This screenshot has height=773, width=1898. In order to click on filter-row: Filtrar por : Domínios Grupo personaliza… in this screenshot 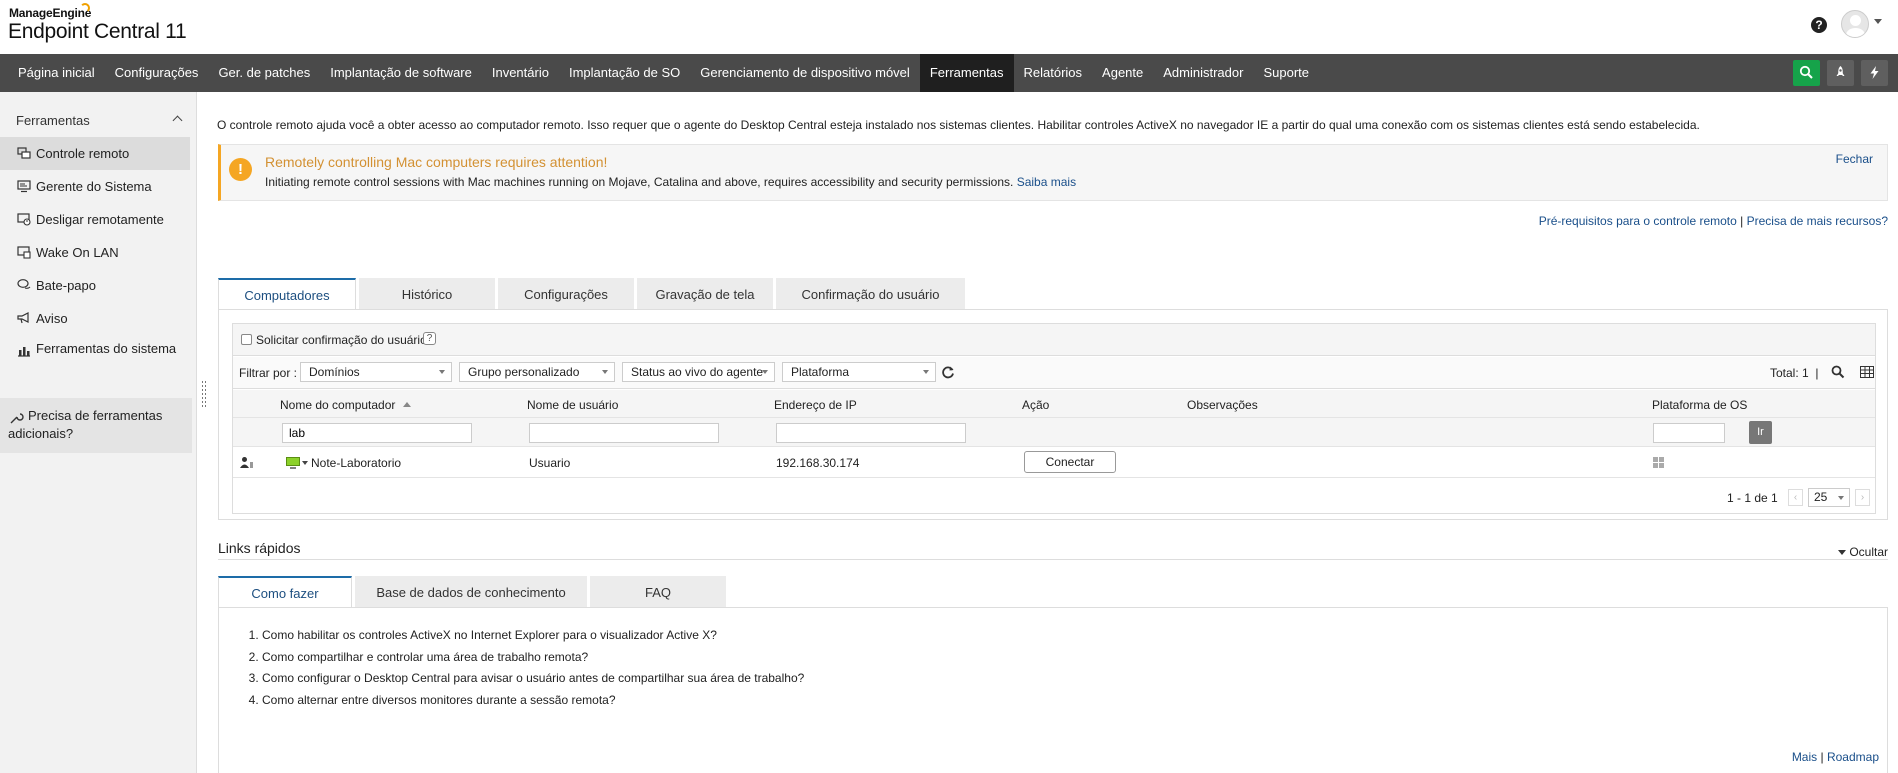, I will do `click(1054, 373)`.